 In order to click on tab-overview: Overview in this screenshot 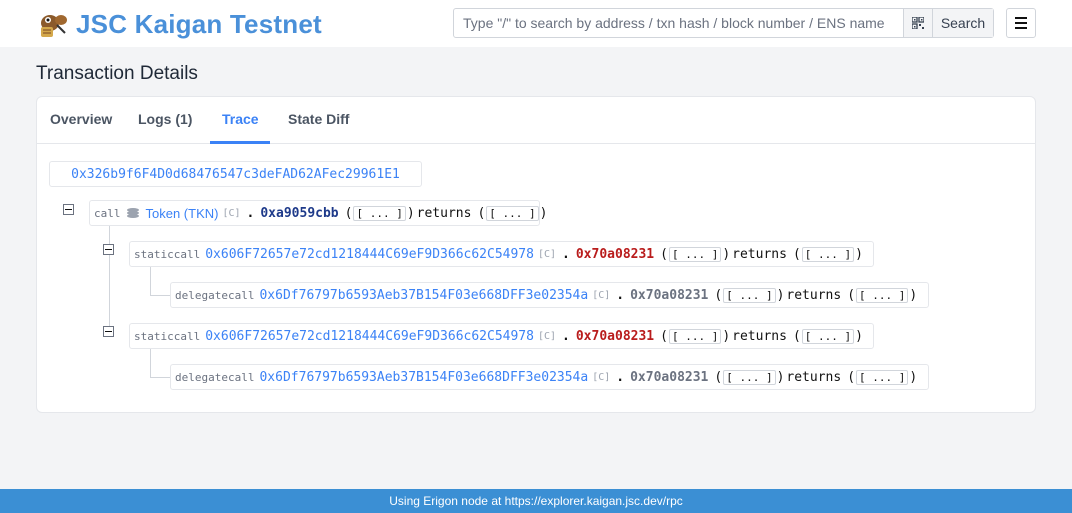, I will do `click(81, 119)`.